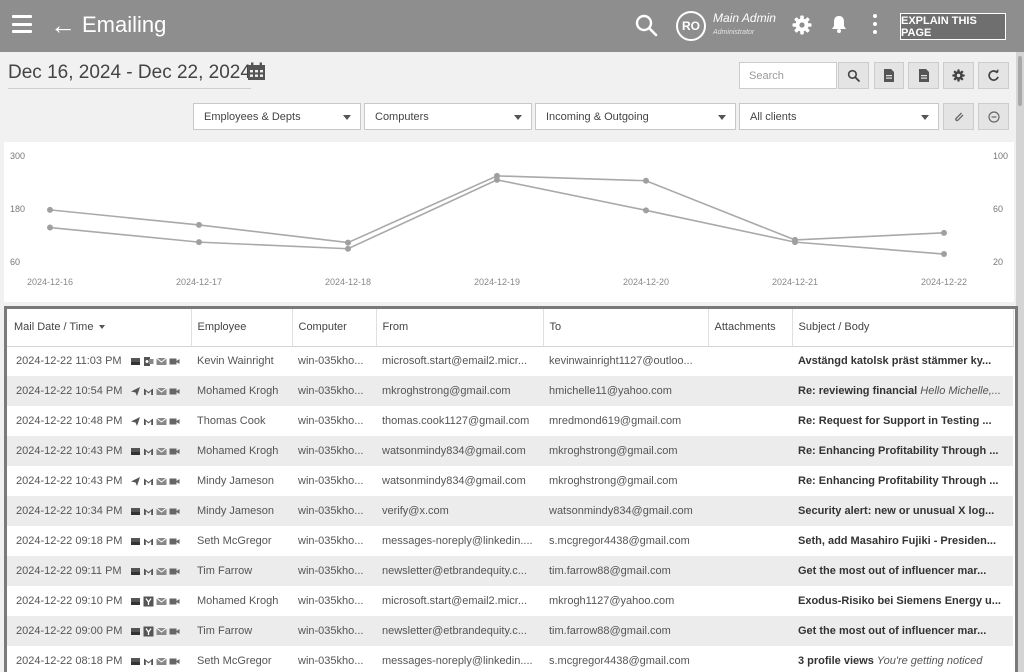  I want to click on calendar-icon, so click(256, 71).